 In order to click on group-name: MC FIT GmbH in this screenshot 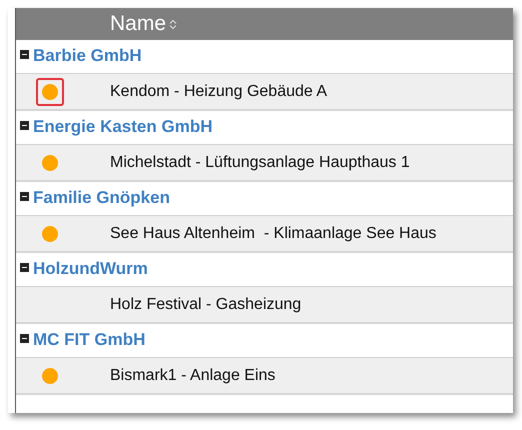, I will do `click(89, 340)`.